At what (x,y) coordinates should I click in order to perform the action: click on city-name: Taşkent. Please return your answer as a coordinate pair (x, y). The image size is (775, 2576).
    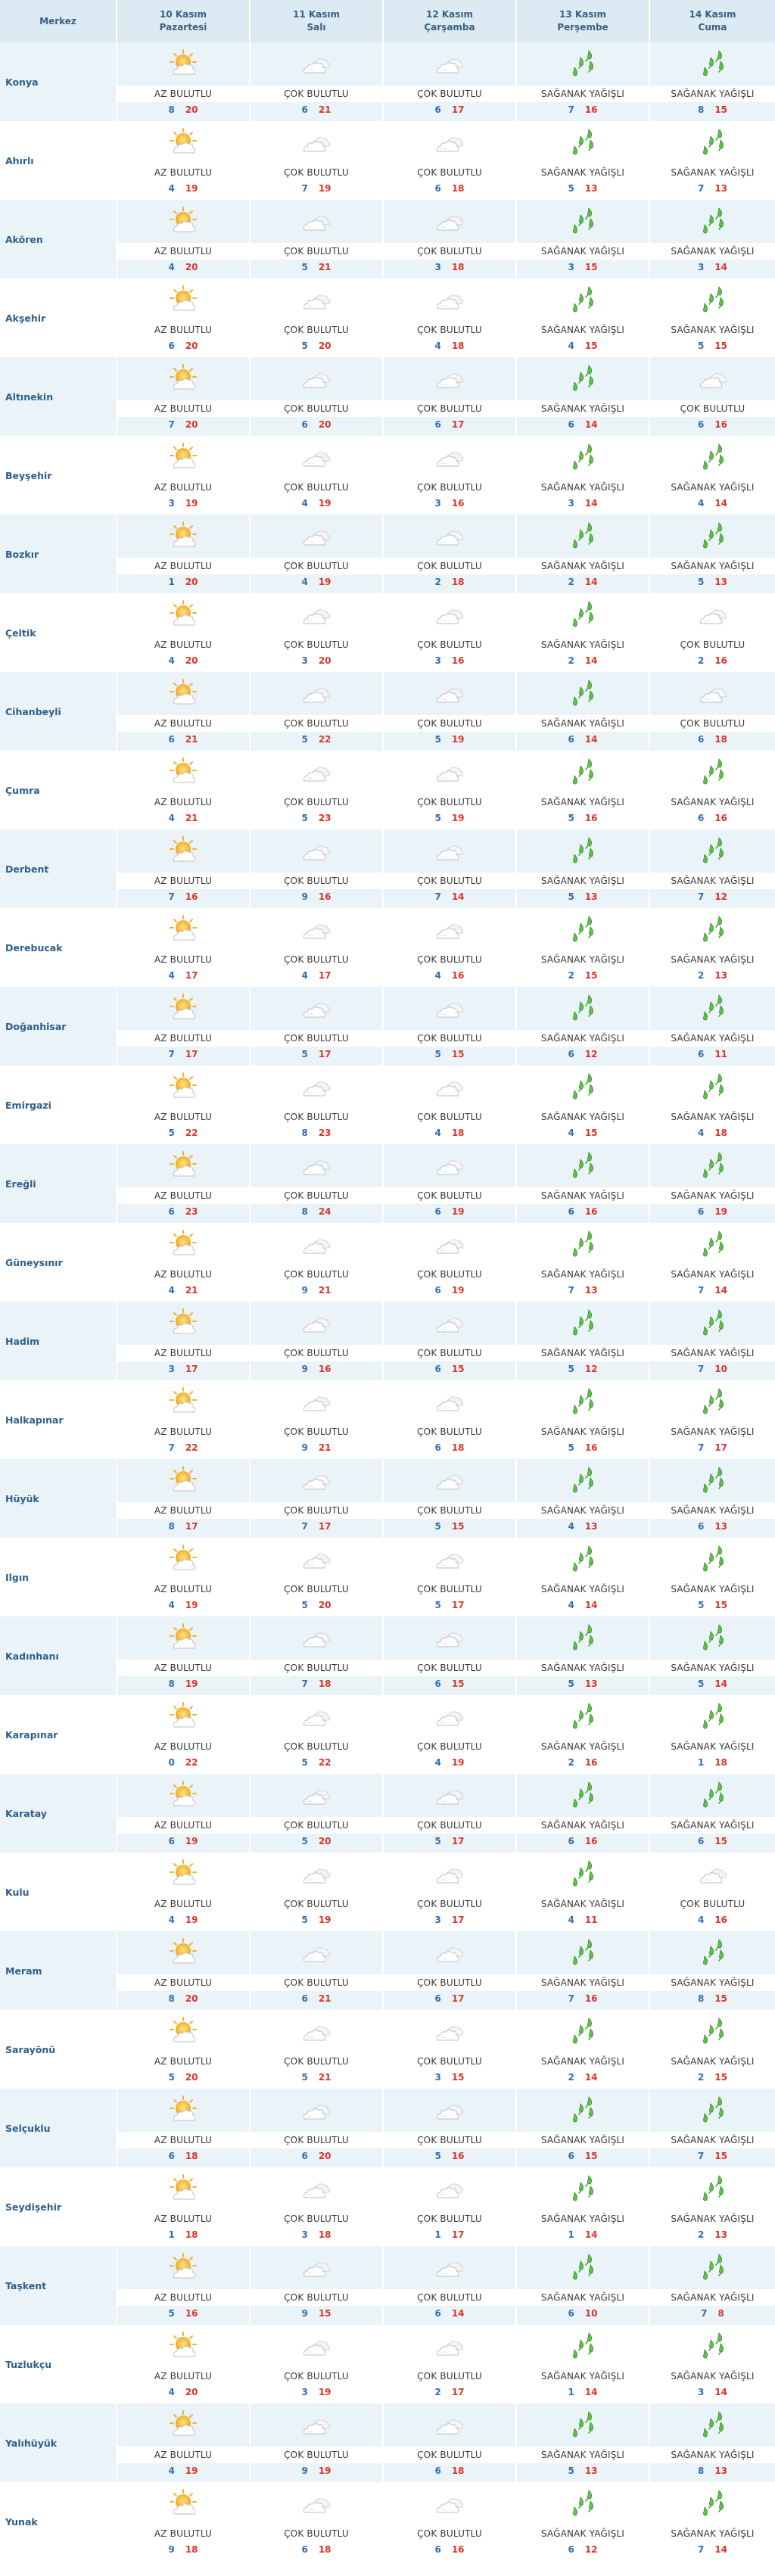
    Looking at the image, I should click on (58, 2285).